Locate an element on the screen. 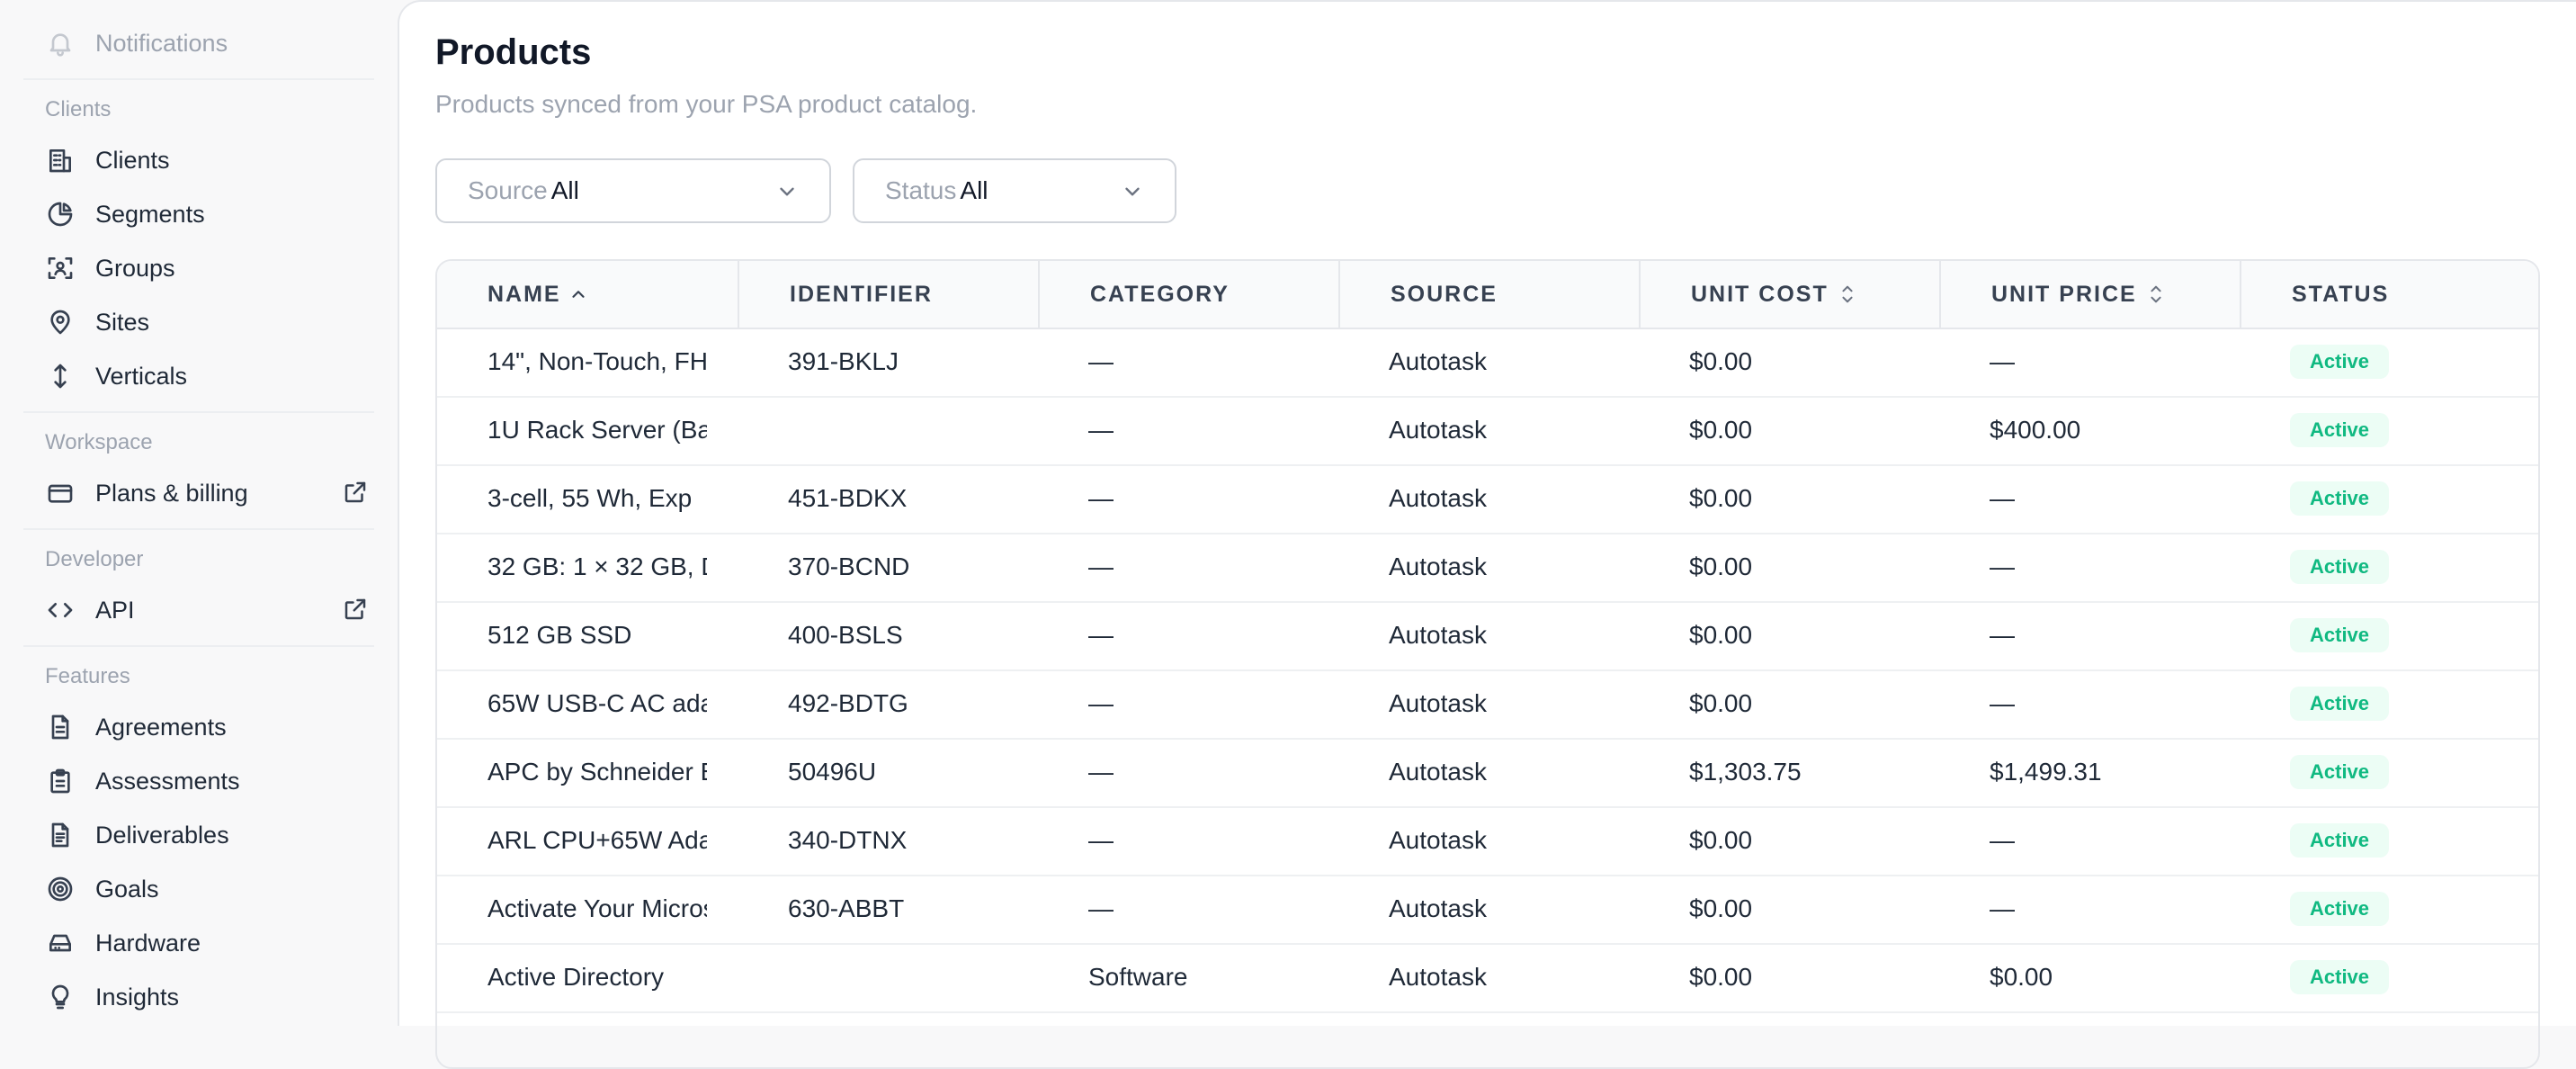 This screenshot has height=1069, width=2576. sidebar-item-segments: Segments is located at coordinates (207, 214).